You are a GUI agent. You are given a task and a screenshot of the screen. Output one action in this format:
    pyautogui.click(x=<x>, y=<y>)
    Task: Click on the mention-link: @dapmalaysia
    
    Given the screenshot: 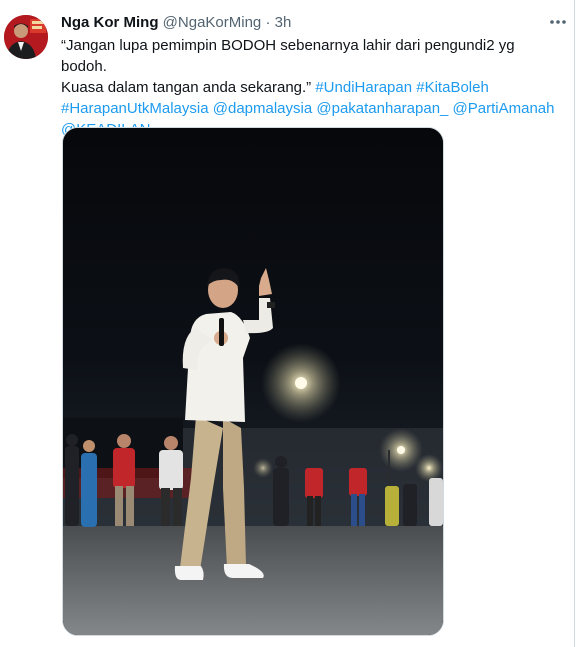 What is the action you would take?
    pyautogui.click(x=262, y=108)
    